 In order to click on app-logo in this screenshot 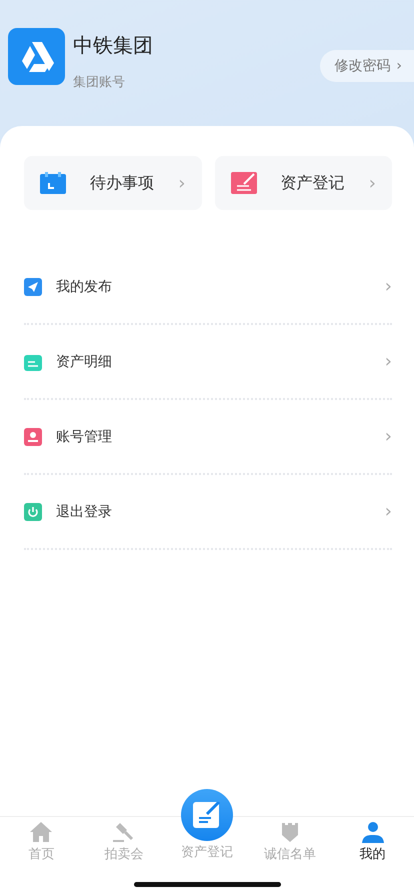, I will do `click(36, 56)`.